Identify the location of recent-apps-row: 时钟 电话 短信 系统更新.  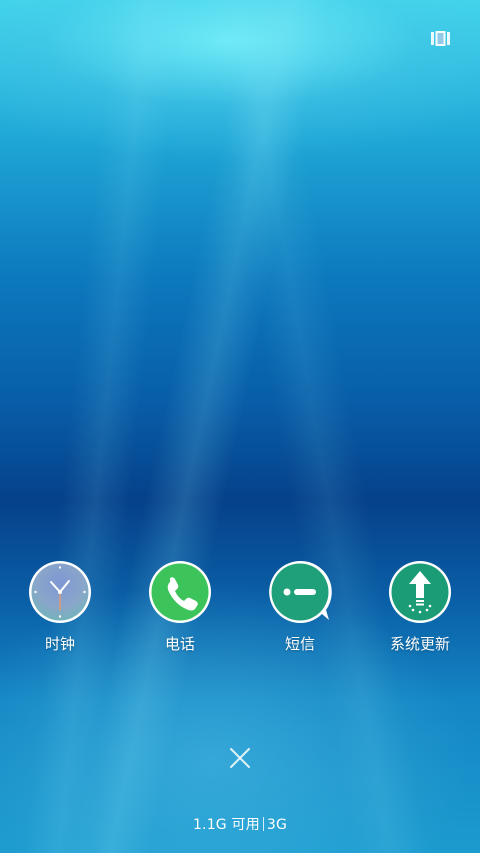
(240, 610).